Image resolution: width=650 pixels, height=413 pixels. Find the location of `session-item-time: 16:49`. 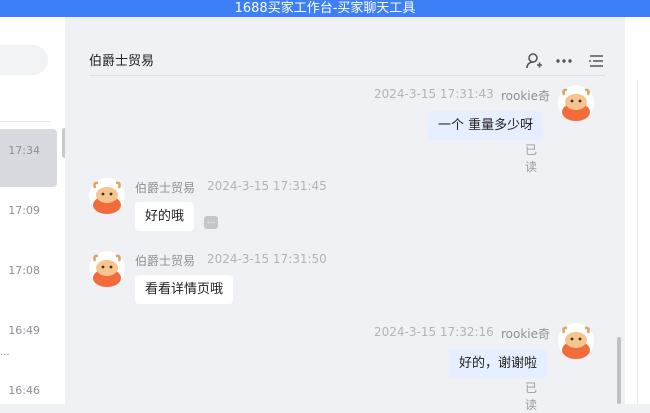

session-item-time: 16:49 is located at coordinates (24, 330).